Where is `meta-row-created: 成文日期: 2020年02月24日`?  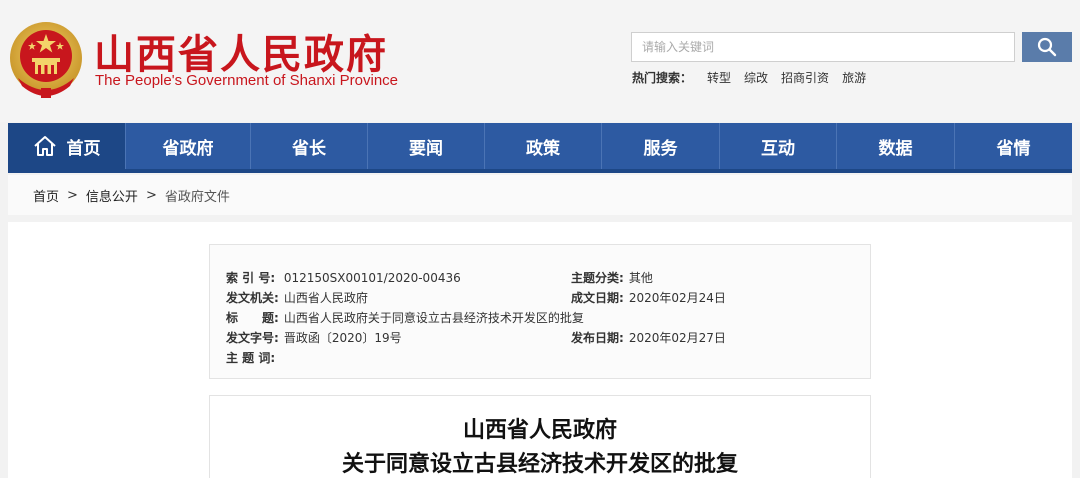
meta-row-created: 成文日期: 2020年02月24日 is located at coordinates (648, 297).